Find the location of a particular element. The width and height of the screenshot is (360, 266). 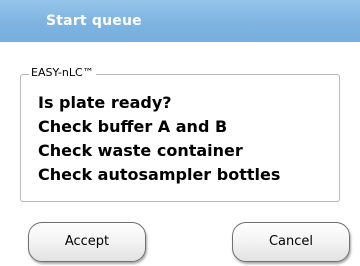

message-check-waste: Check waste container is located at coordinates (140, 150).